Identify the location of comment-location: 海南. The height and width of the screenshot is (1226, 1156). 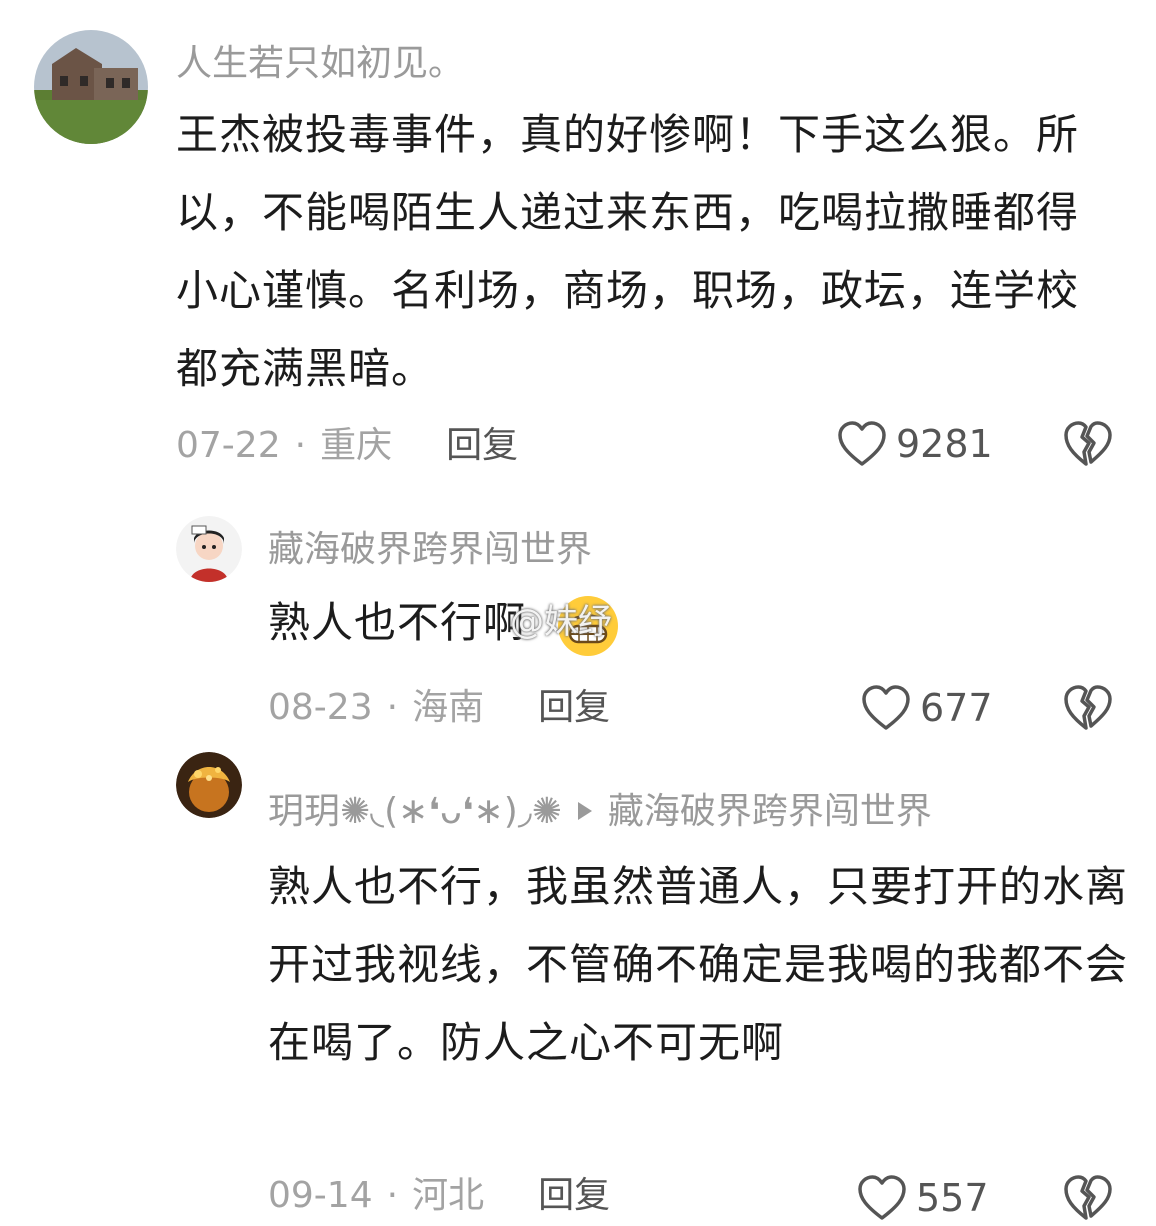
(448, 707).